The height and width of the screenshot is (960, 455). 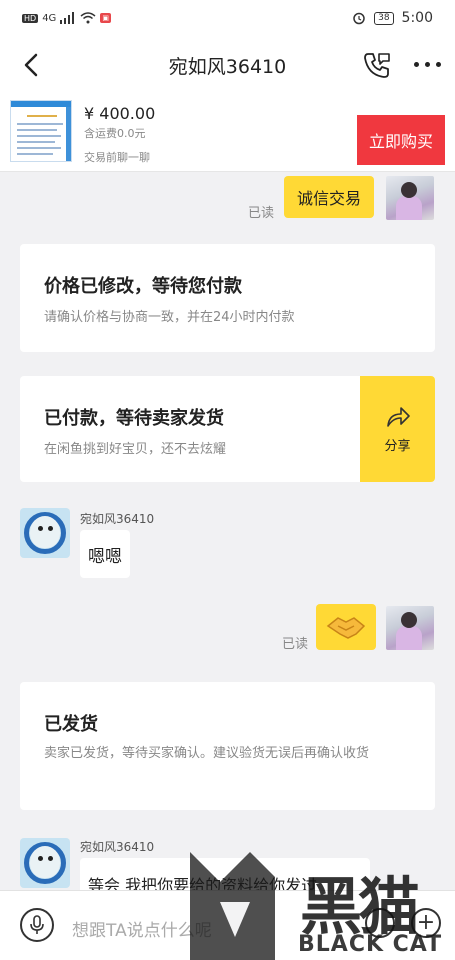 What do you see at coordinates (142, 928) in the screenshot?
I see `message-input: 想跟TA说点什么呢` at bounding box center [142, 928].